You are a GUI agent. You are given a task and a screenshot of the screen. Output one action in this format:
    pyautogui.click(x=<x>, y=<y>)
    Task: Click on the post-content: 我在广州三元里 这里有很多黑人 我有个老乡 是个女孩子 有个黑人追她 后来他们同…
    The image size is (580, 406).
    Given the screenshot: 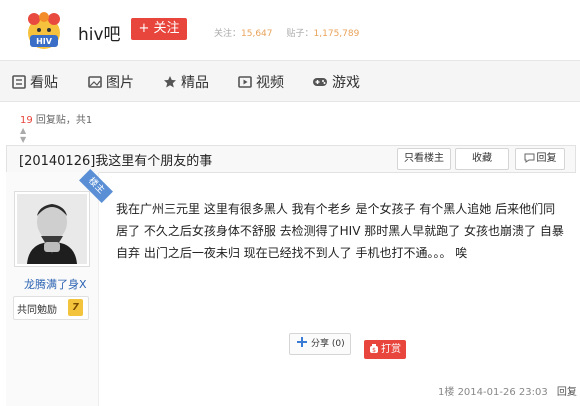 What is the action you would take?
    pyautogui.click(x=340, y=231)
    